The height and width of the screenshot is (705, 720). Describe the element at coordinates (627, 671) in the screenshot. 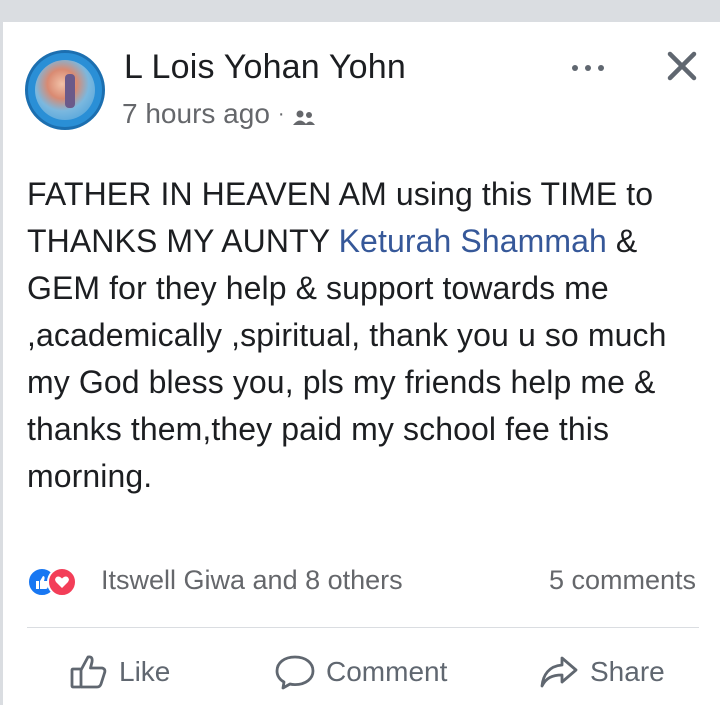

I see `share-label: Share` at that location.